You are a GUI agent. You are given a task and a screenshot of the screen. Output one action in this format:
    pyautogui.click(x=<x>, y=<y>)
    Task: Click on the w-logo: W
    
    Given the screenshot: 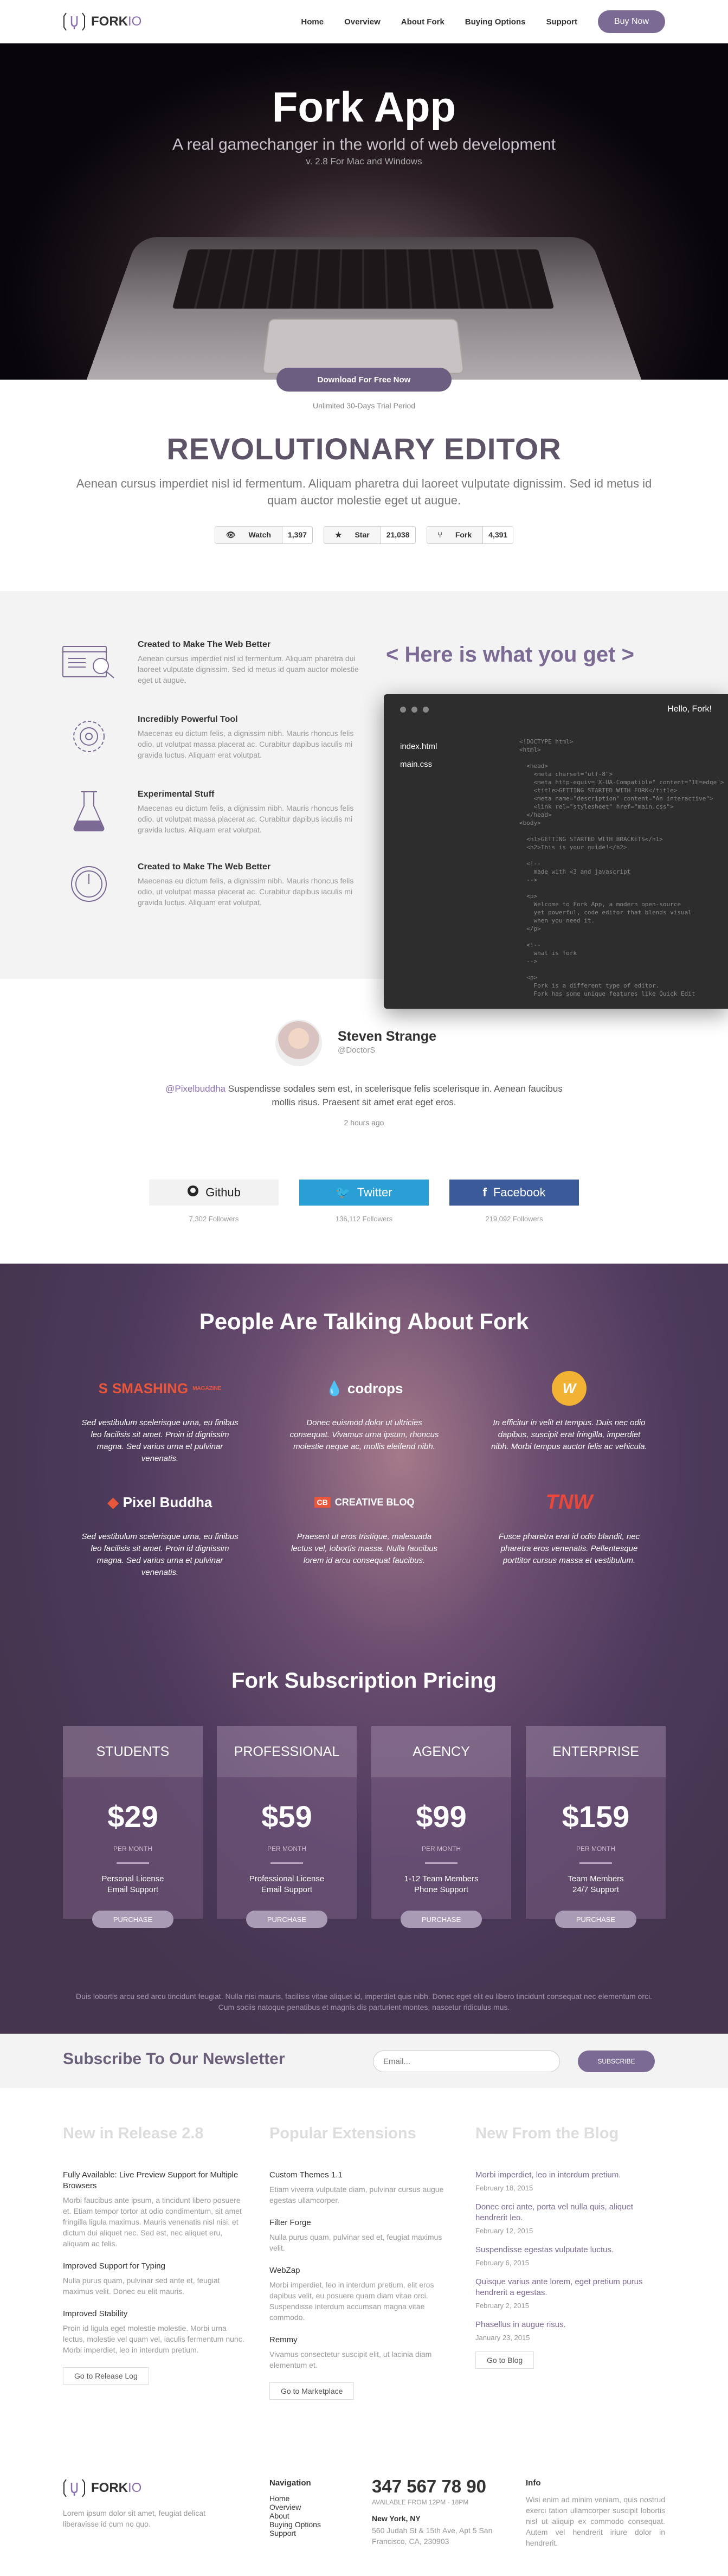 What is the action you would take?
    pyautogui.click(x=569, y=1388)
    